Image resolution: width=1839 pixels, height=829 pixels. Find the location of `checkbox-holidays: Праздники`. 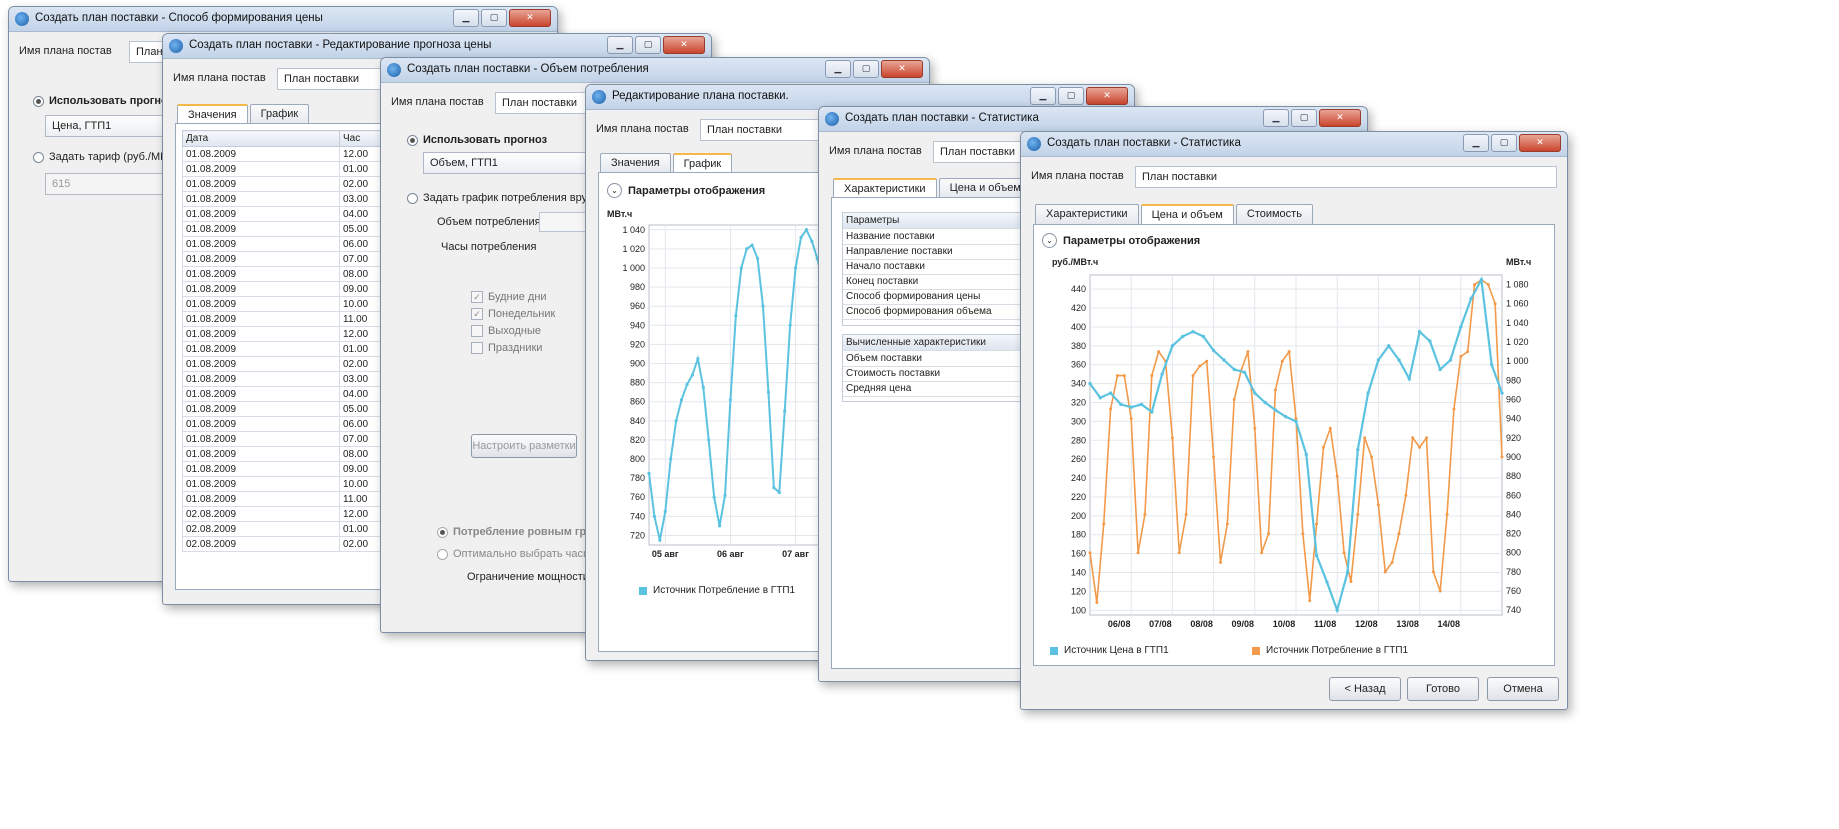

checkbox-holidays: Праздники is located at coordinates (506, 348).